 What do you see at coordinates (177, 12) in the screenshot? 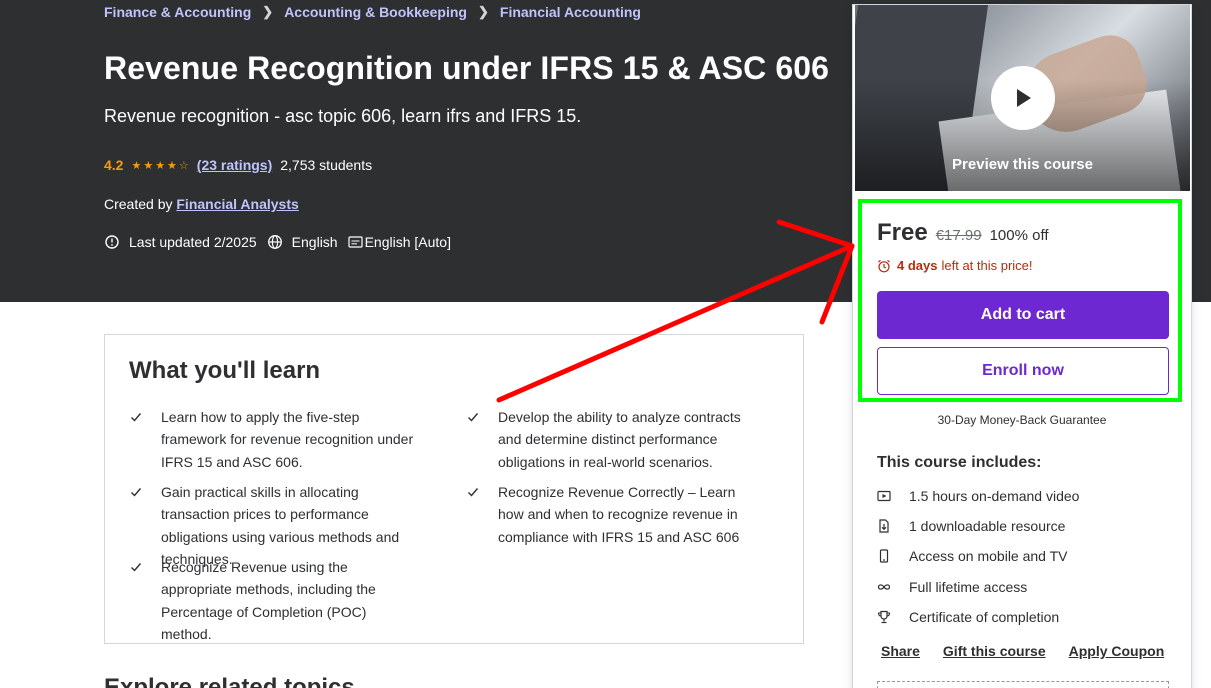
I see `breadcrumb-item-finance-accounting: Finance & Accounting` at bounding box center [177, 12].